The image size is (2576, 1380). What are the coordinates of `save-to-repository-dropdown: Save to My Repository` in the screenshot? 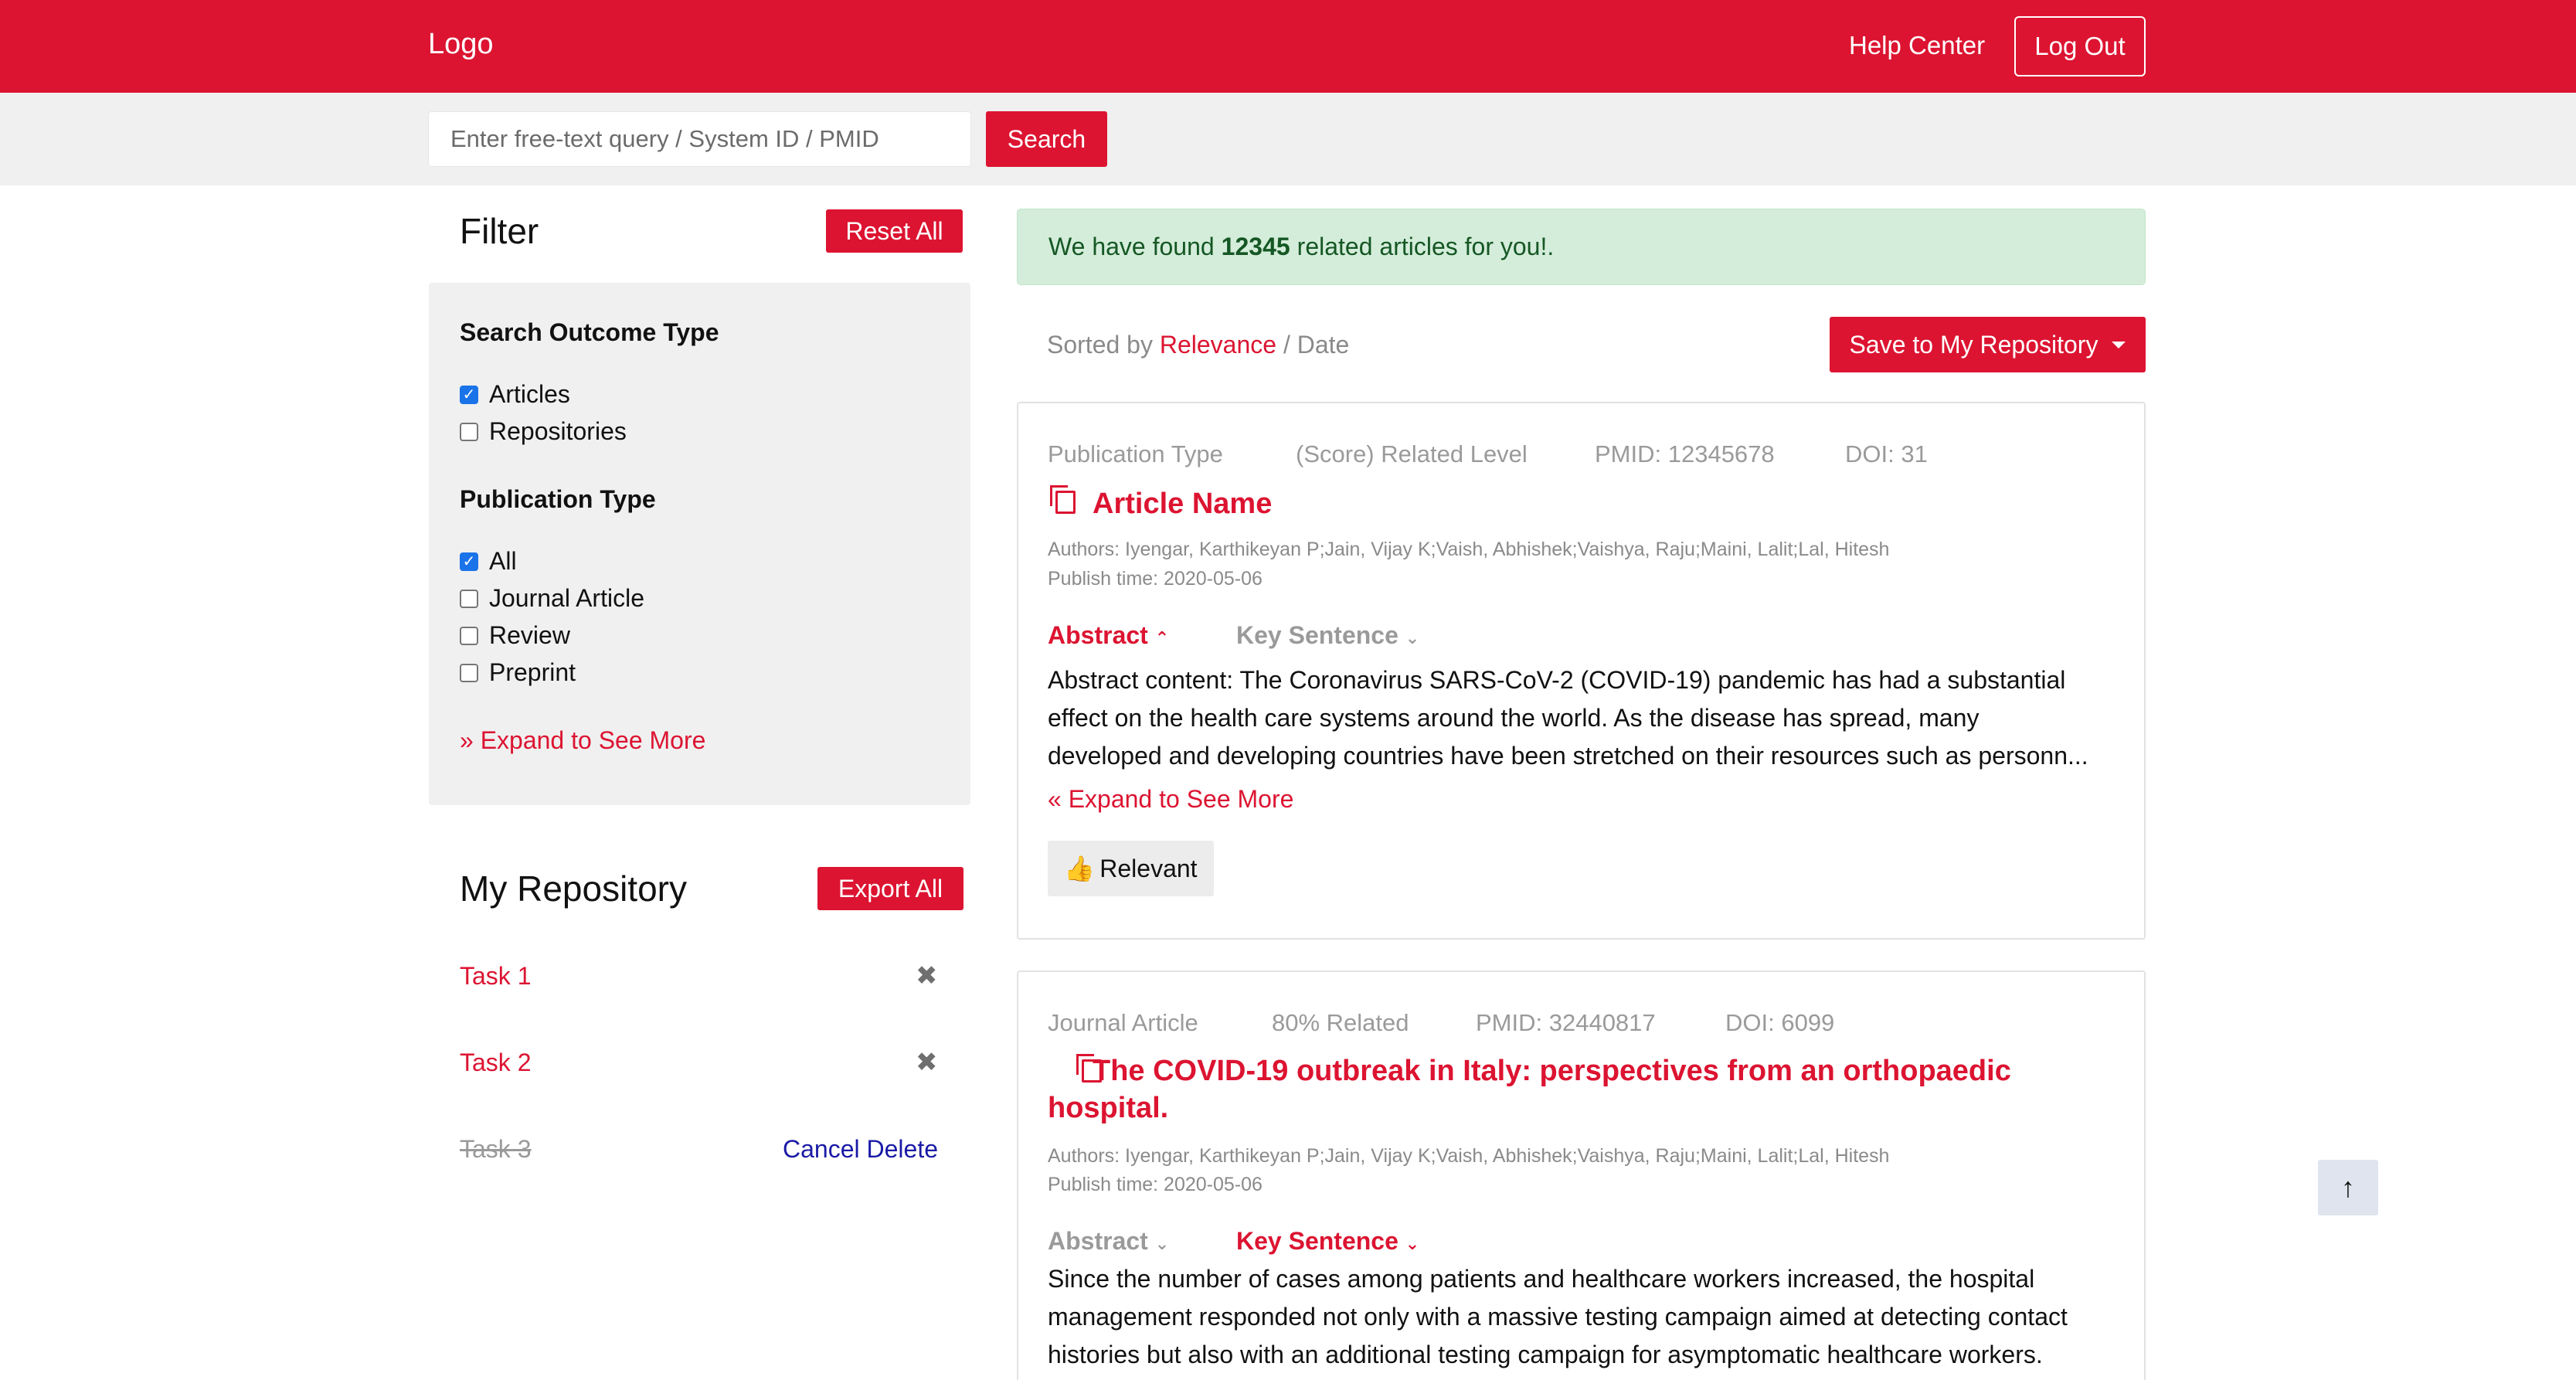 It's located at (1988, 344).